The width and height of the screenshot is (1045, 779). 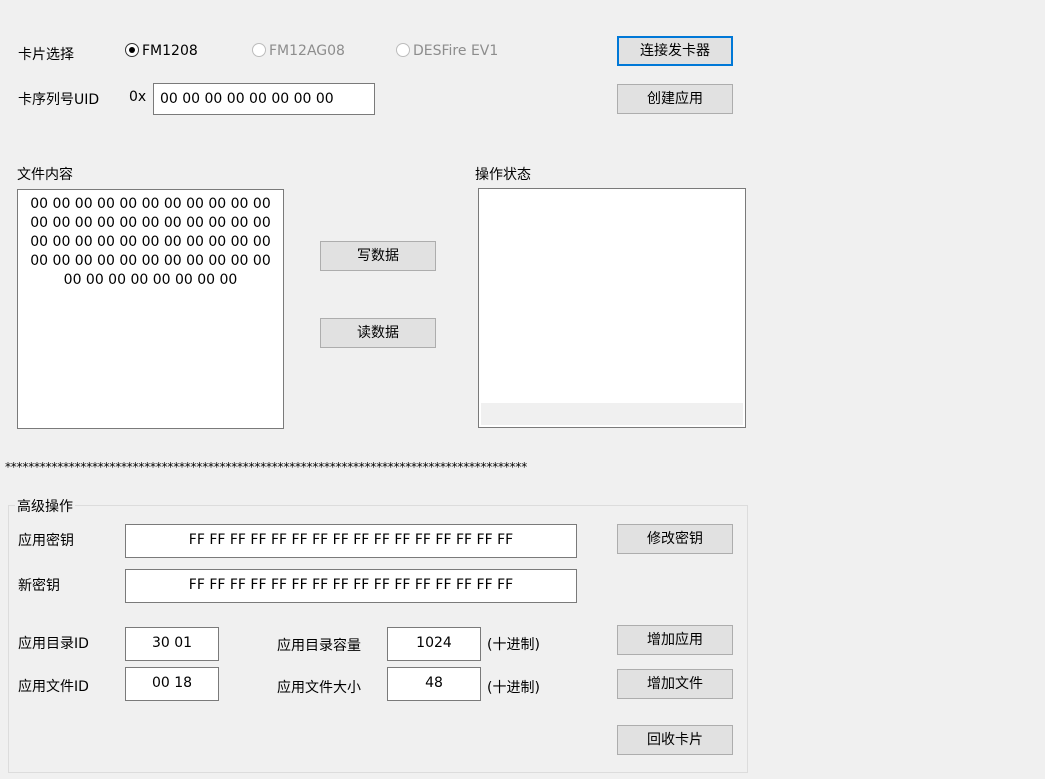 What do you see at coordinates (675, 539) in the screenshot?
I see `change-key-button: 修改密钥` at bounding box center [675, 539].